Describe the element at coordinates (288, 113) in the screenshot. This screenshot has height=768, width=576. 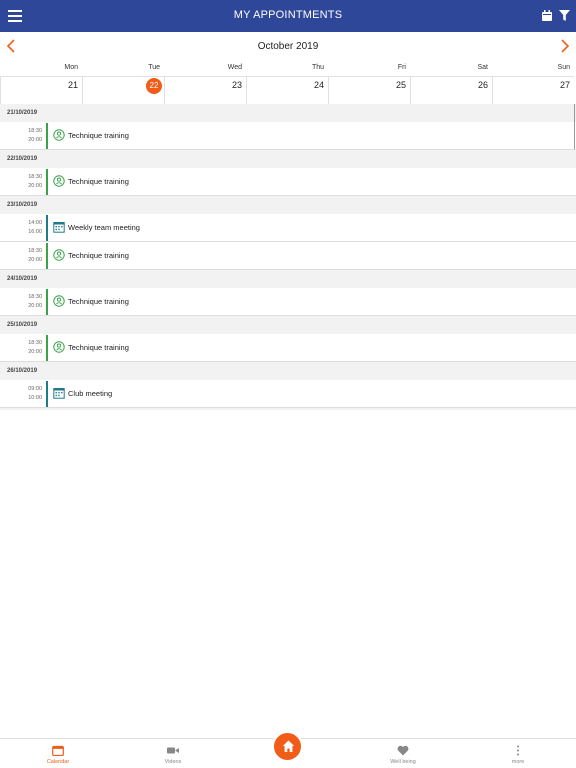
I see `date-header: 21/10/2019` at that location.